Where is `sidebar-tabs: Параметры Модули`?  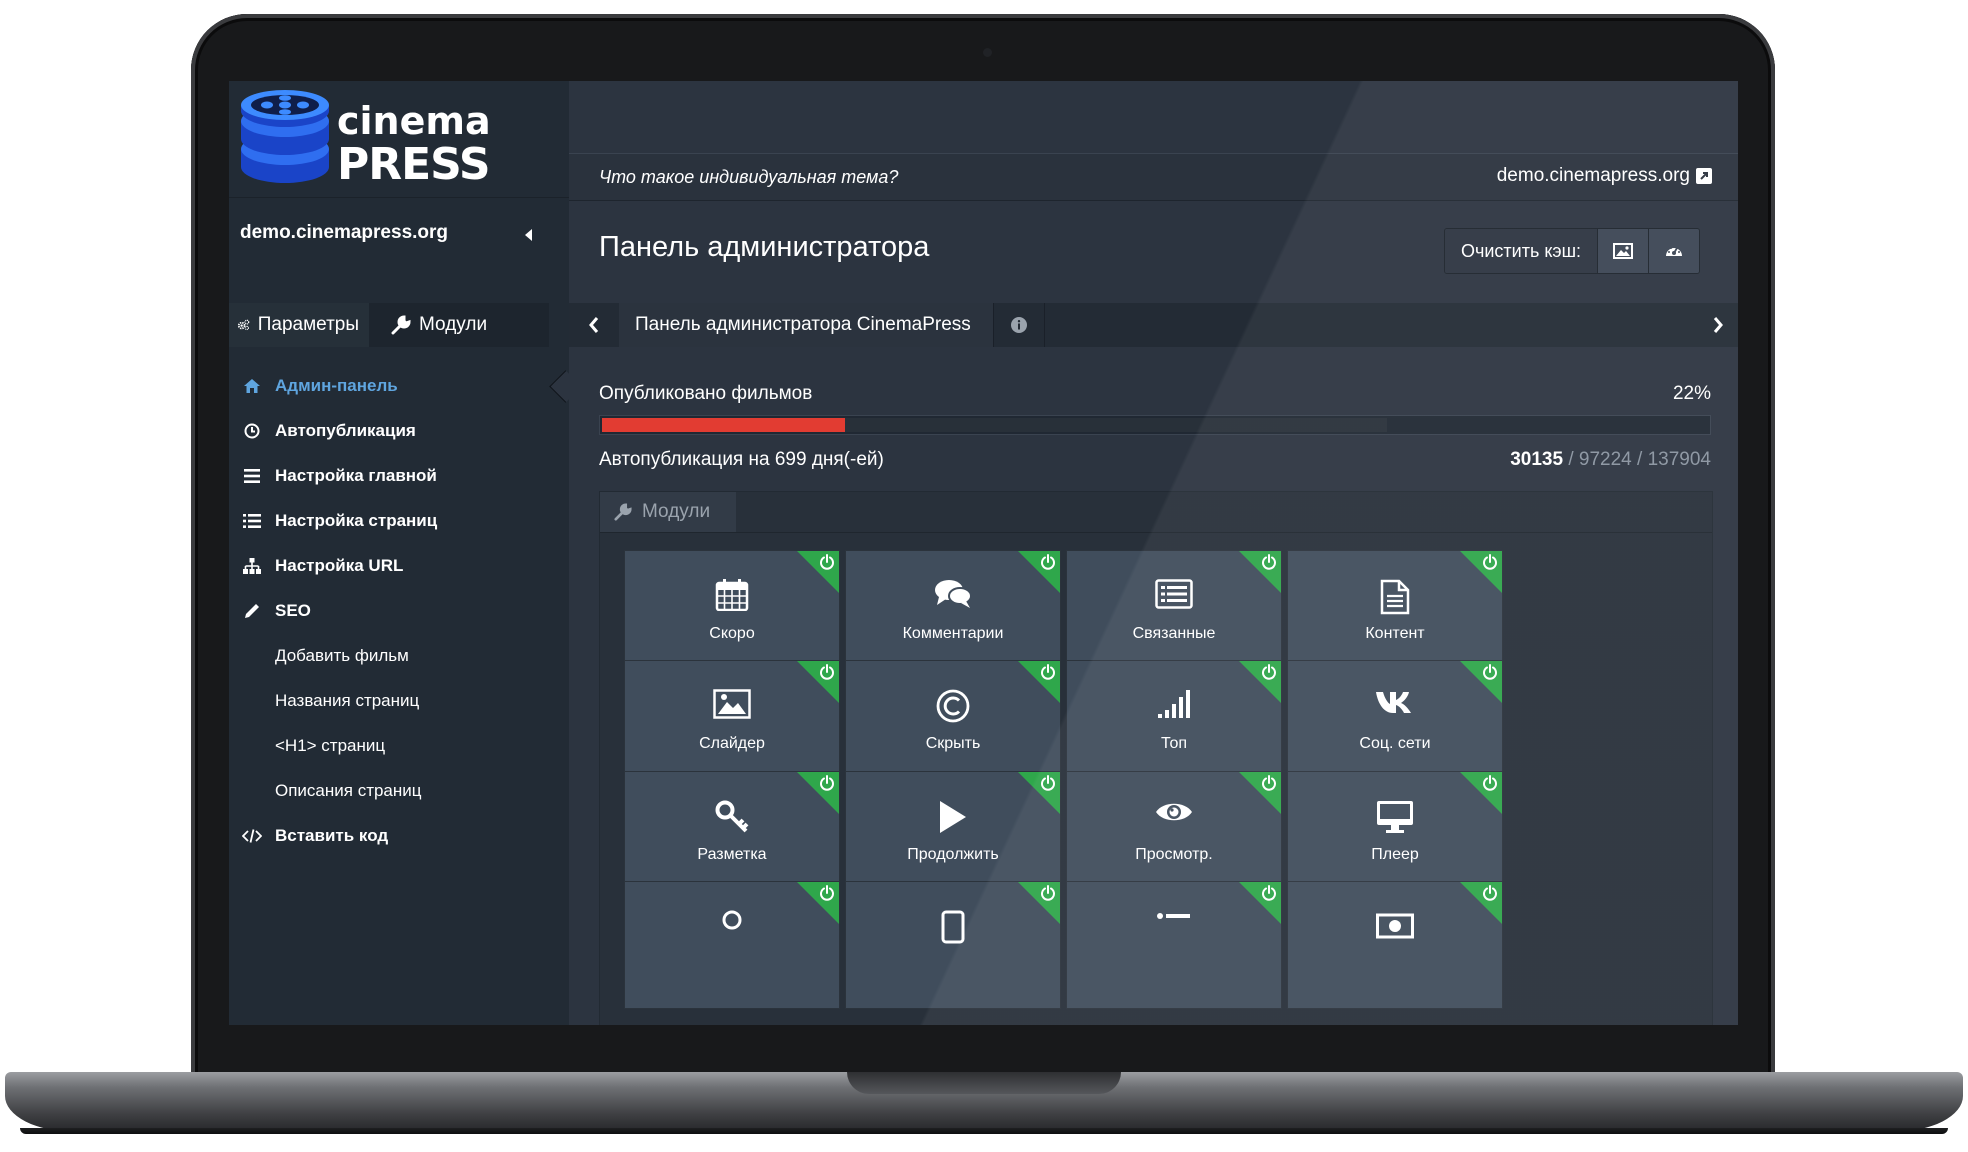
sidebar-tabs: Параметры Модули is located at coordinates (399, 325).